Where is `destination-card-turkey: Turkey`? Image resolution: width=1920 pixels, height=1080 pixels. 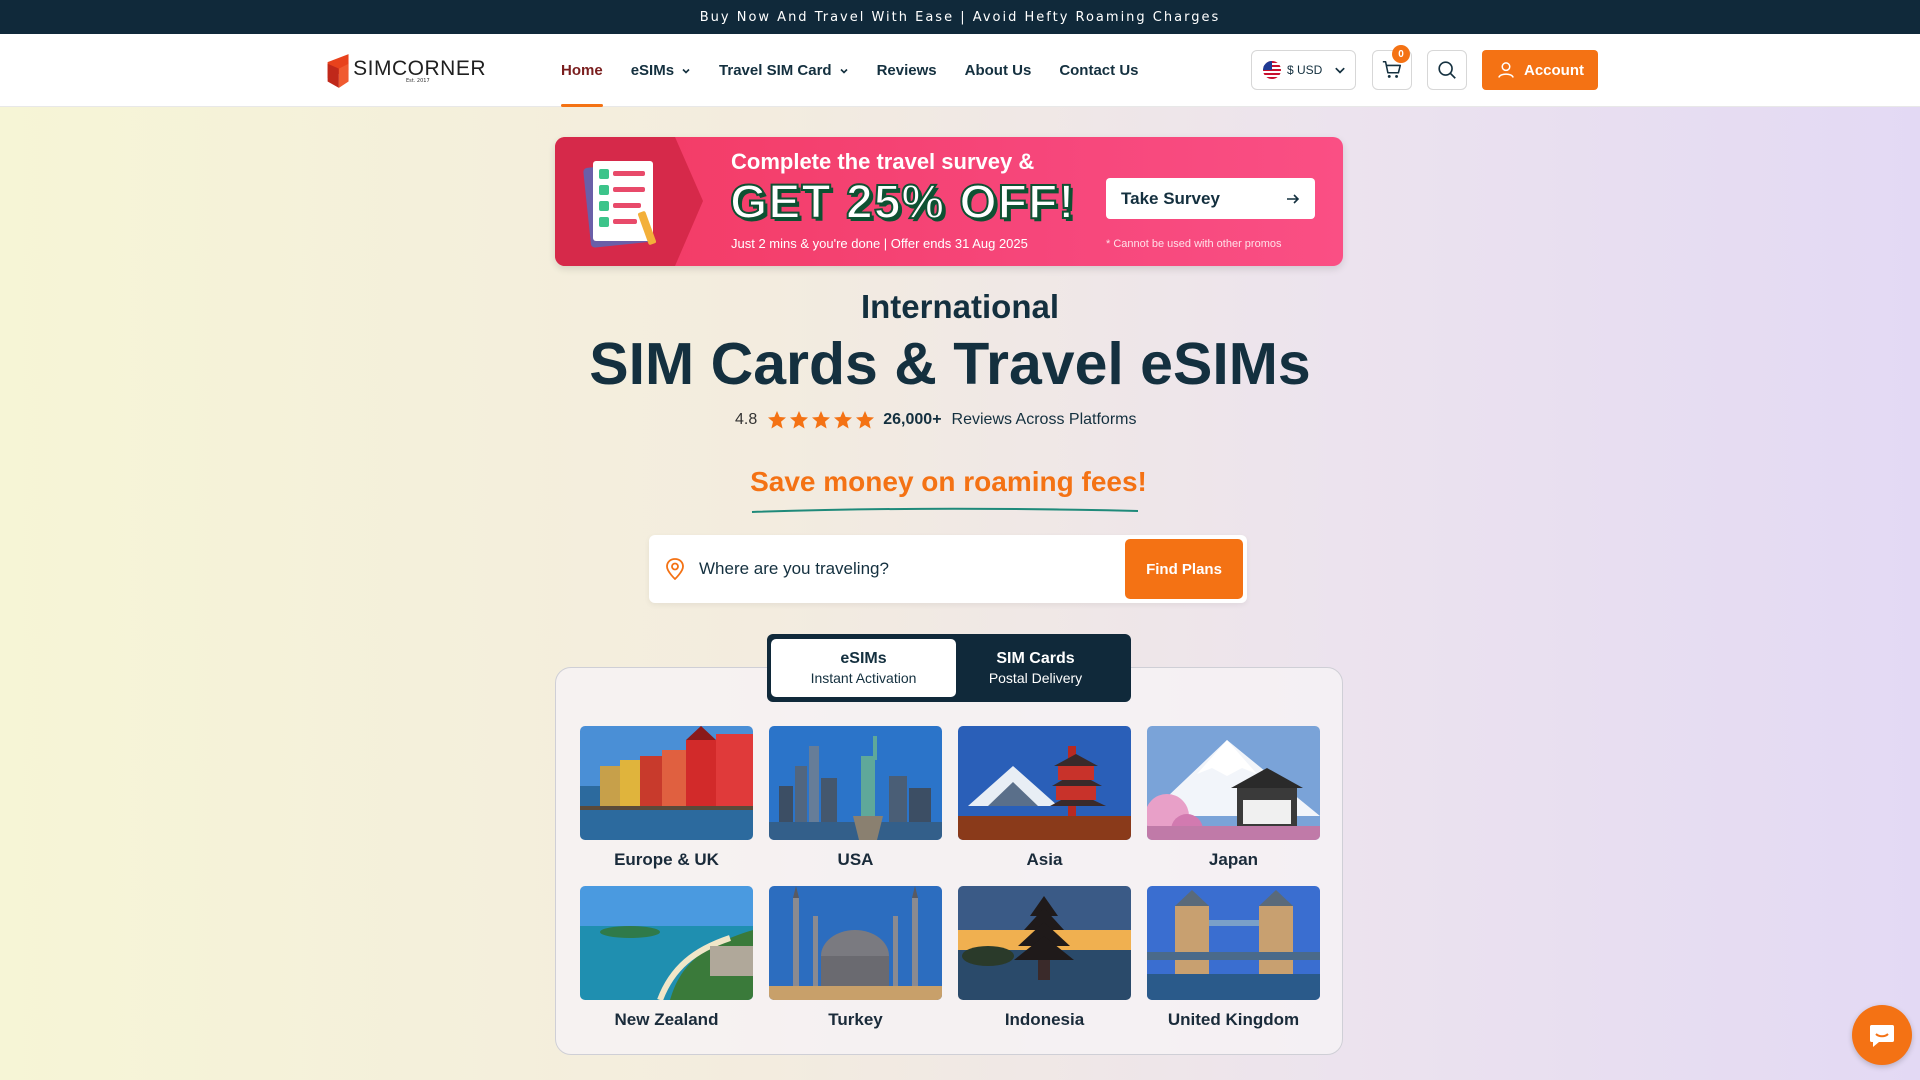 destination-card-turkey: Turkey is located at coordinates (856, 958).